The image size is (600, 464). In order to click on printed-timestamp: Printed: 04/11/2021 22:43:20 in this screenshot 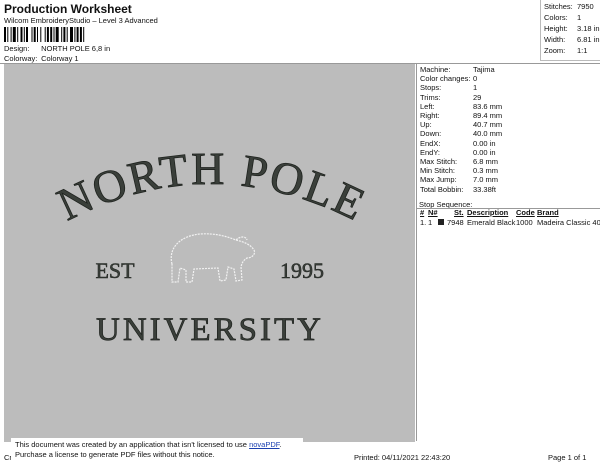, I will do `click(402, 457)`.